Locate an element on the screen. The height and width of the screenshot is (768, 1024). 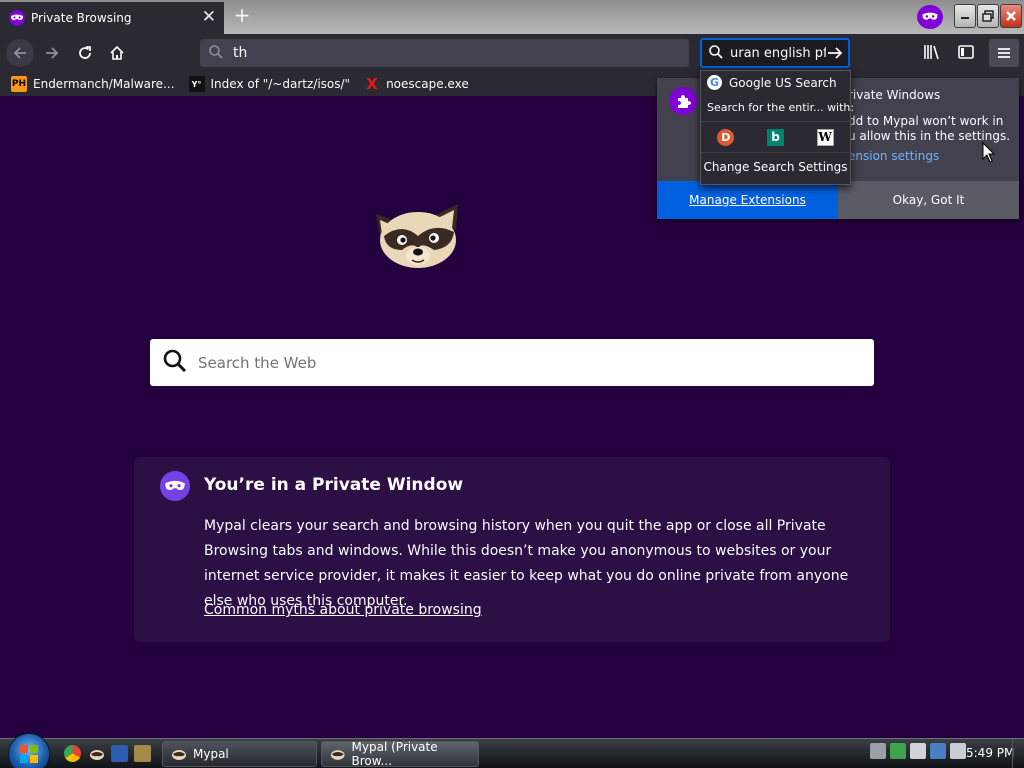
show-desktop-button is located at coordinates (1018, 753).